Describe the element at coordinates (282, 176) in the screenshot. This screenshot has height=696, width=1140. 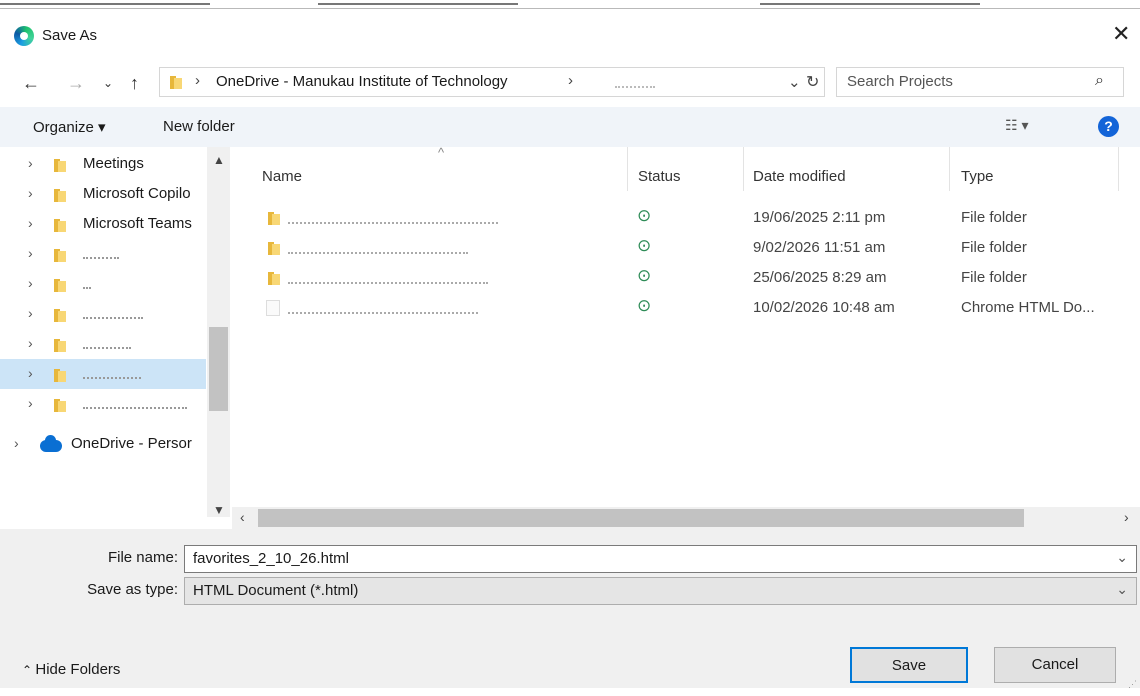
I see `column-header-name: Name` at that location.